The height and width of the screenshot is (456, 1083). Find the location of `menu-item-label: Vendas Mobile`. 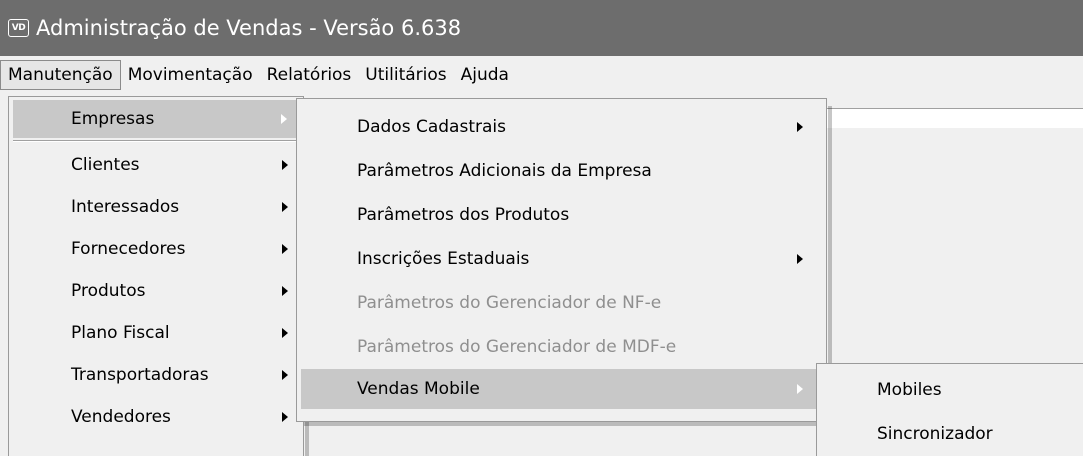

menu-item-label: Vendas Mobile is located at coordinates (418, 389).